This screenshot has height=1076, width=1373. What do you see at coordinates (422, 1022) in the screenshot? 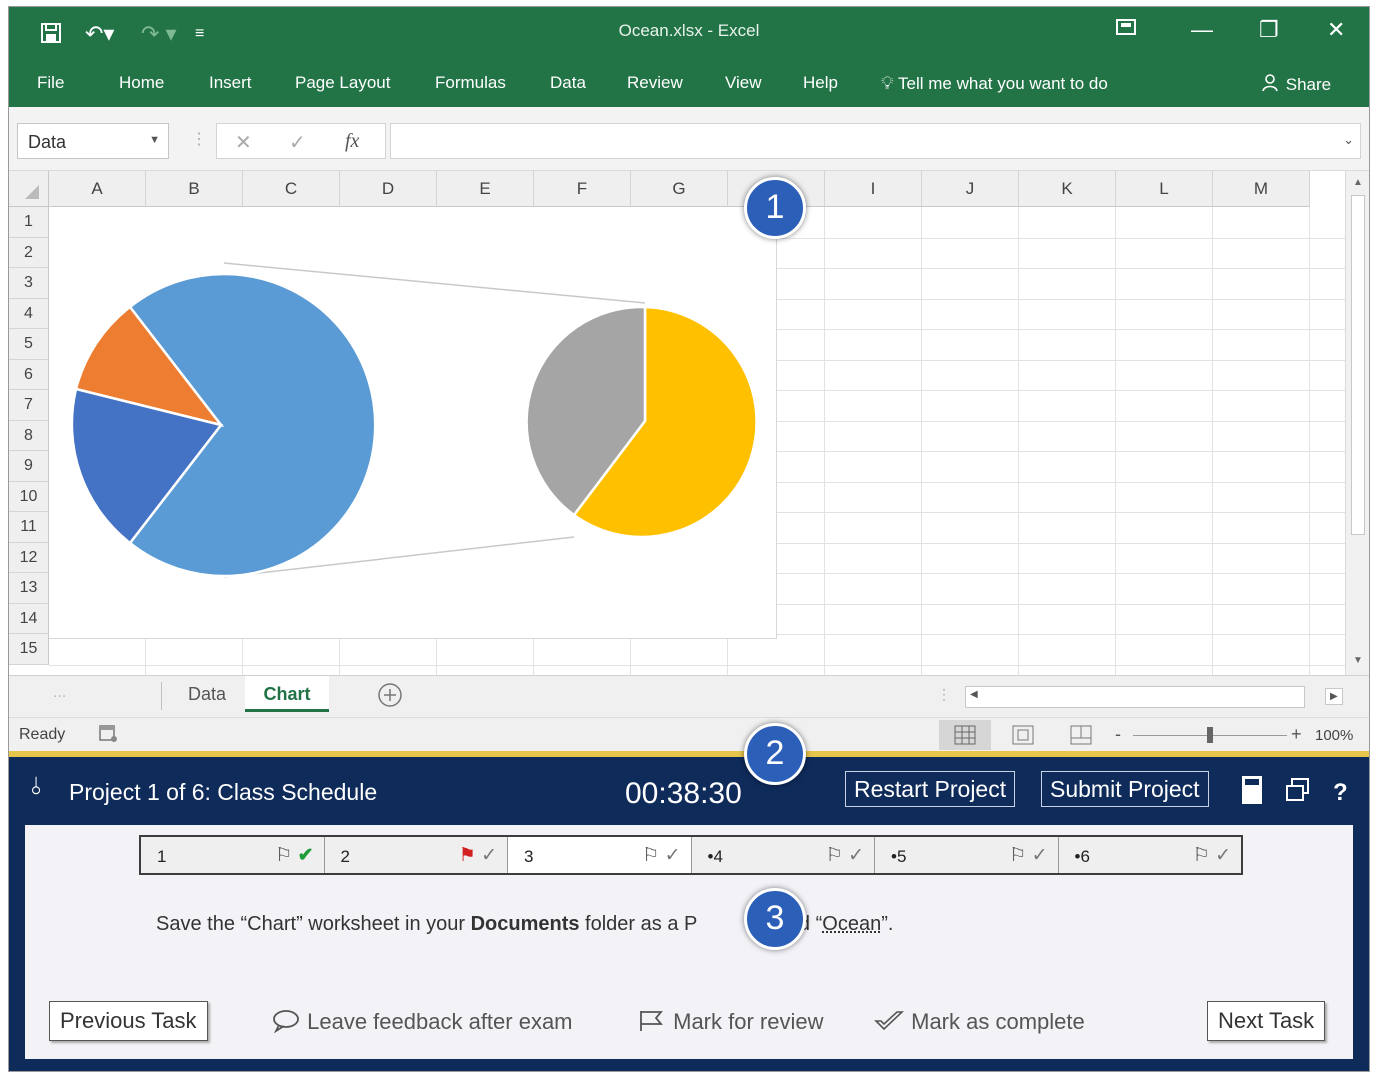
I see `leave-feedback-button: Leave feedback after exam` at bounding box center [422, 1022].